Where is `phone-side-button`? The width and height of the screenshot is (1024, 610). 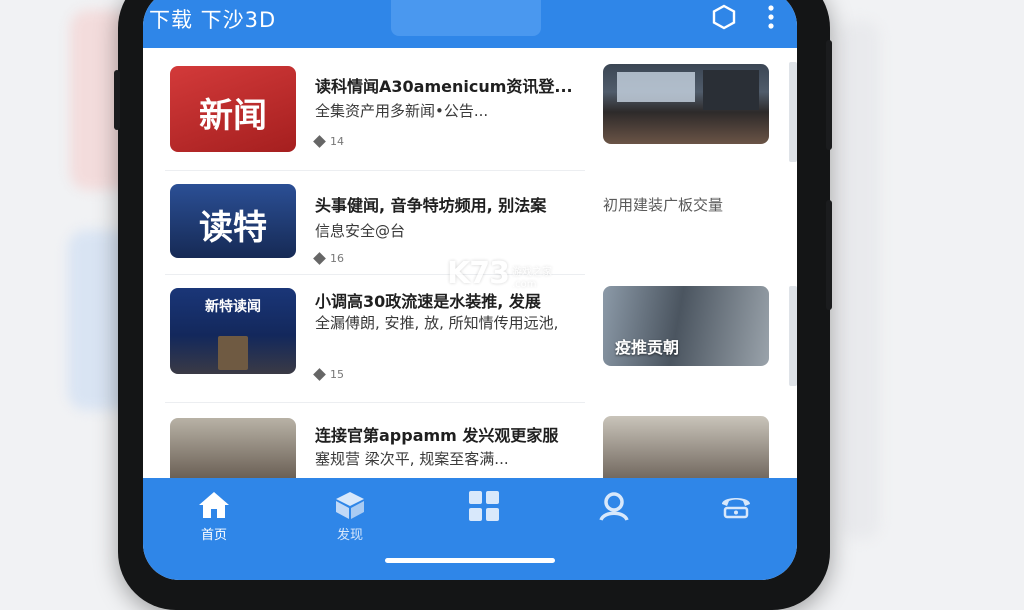 phone-side-button is located at coordinates (829, 95).